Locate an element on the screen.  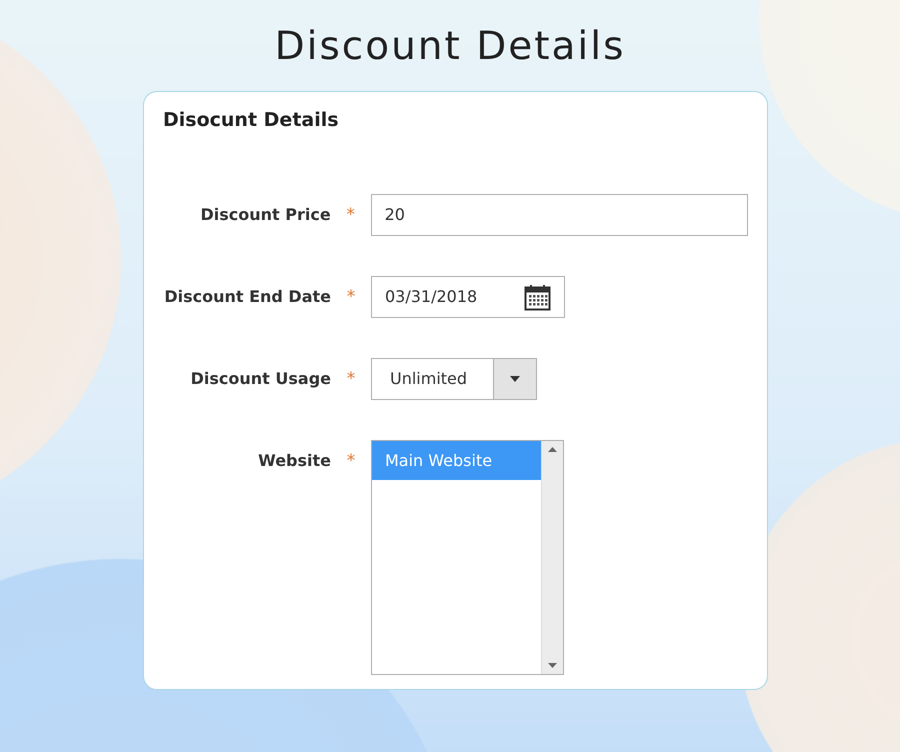
field-label: Discount Price is located at coordinates (265, 215).